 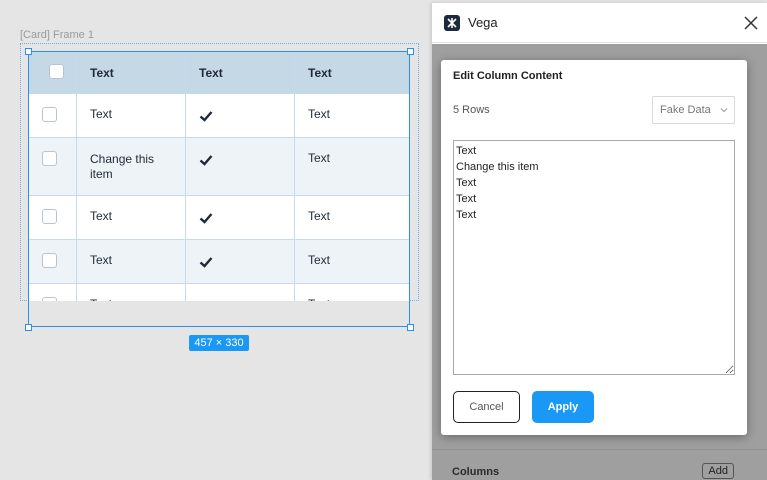 I want to click on dimensions-badge: 457 × 330, so click(x=219, y=343).